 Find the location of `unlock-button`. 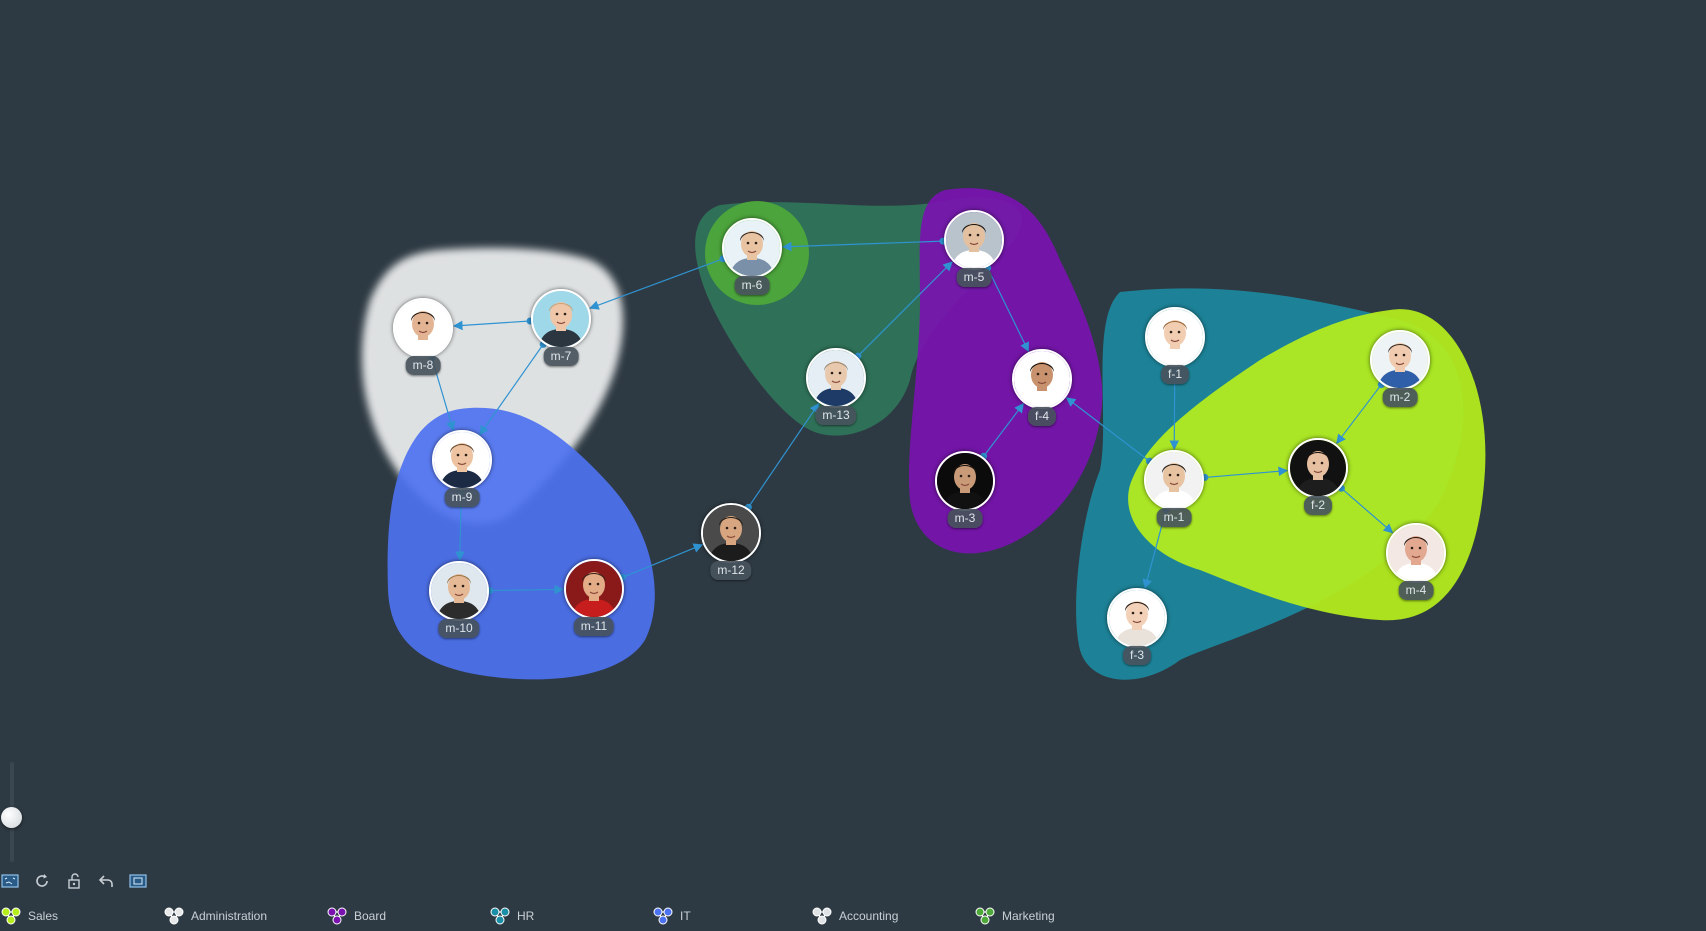

unlock-button is located at coordinates (74, 881).